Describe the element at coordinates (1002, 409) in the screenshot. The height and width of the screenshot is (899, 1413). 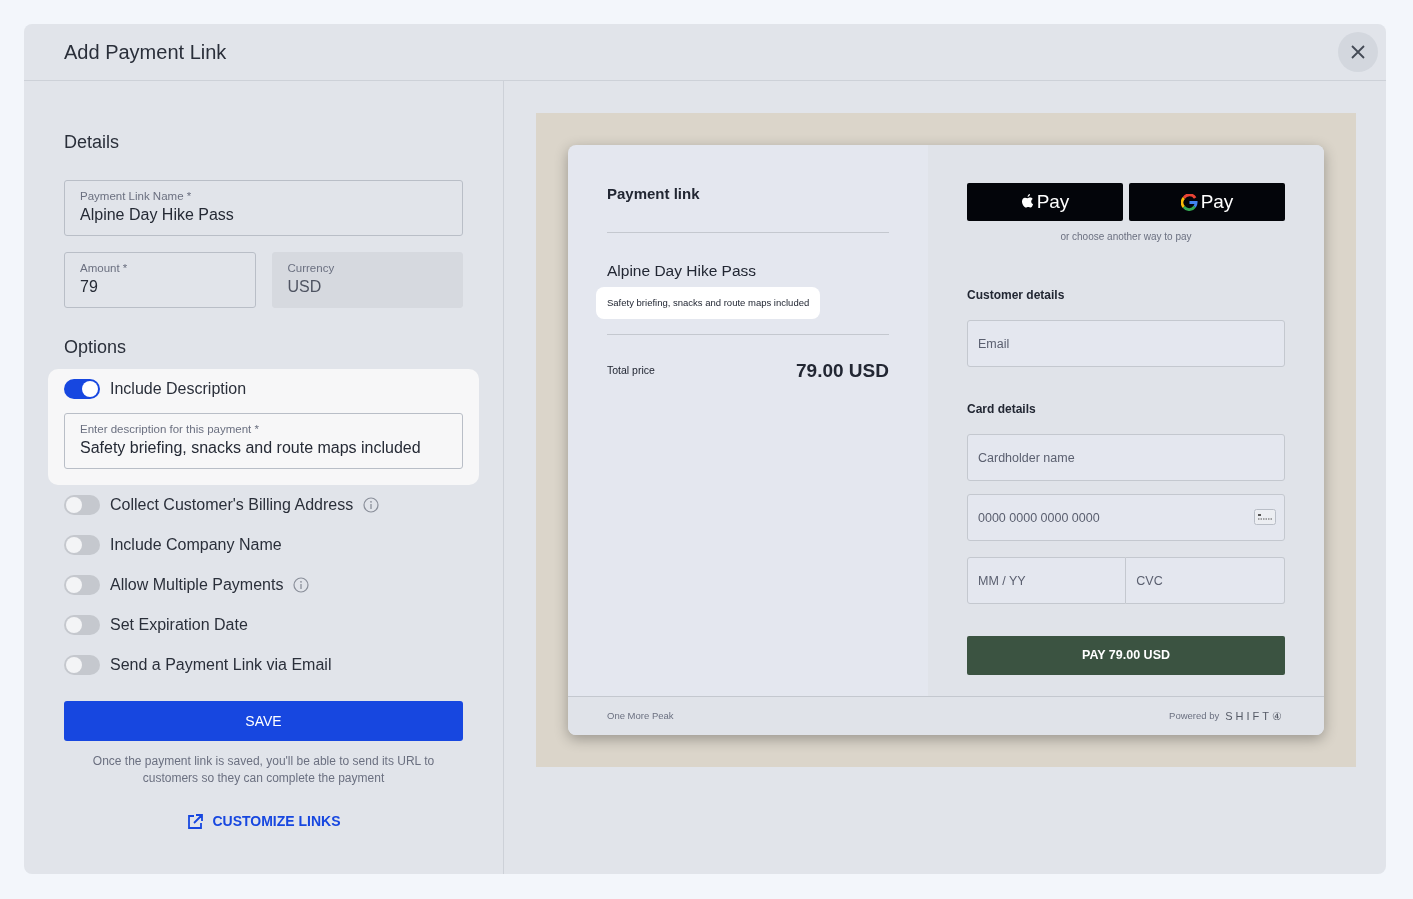
I see `section-heading: Card details` at that location.